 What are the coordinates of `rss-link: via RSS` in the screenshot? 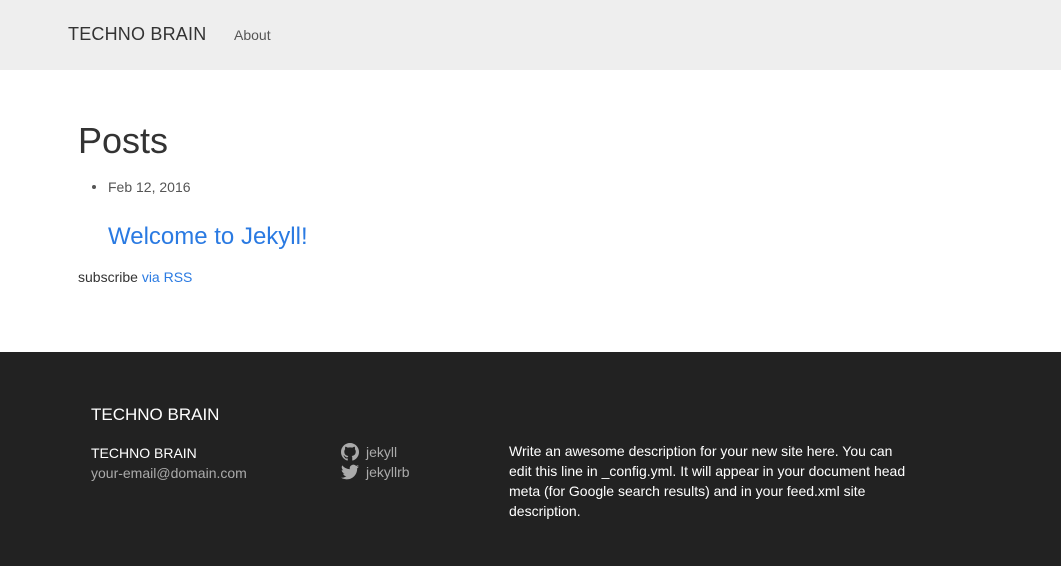 It's located at (167, 277).